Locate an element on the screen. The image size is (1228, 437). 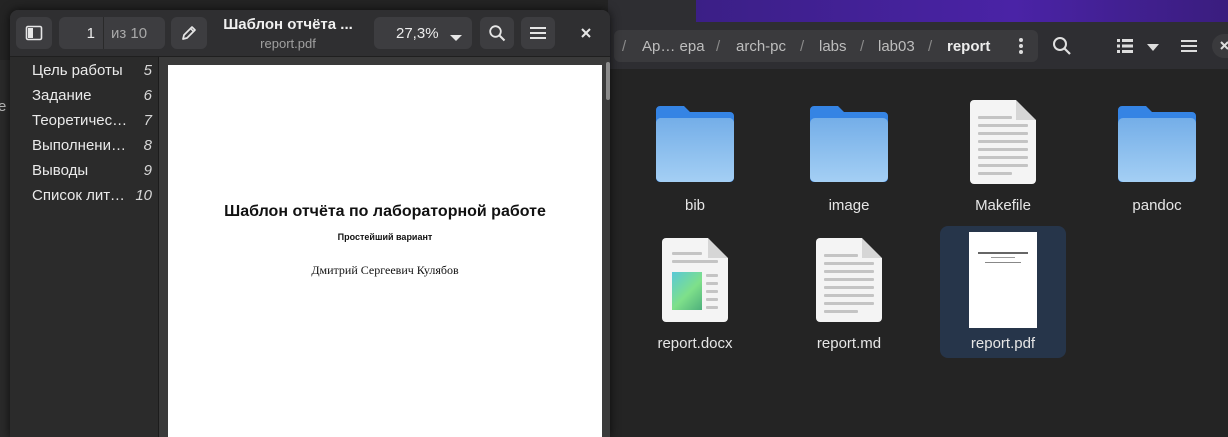
sidebar-toggle-icon is located at coordinates (34, 33).